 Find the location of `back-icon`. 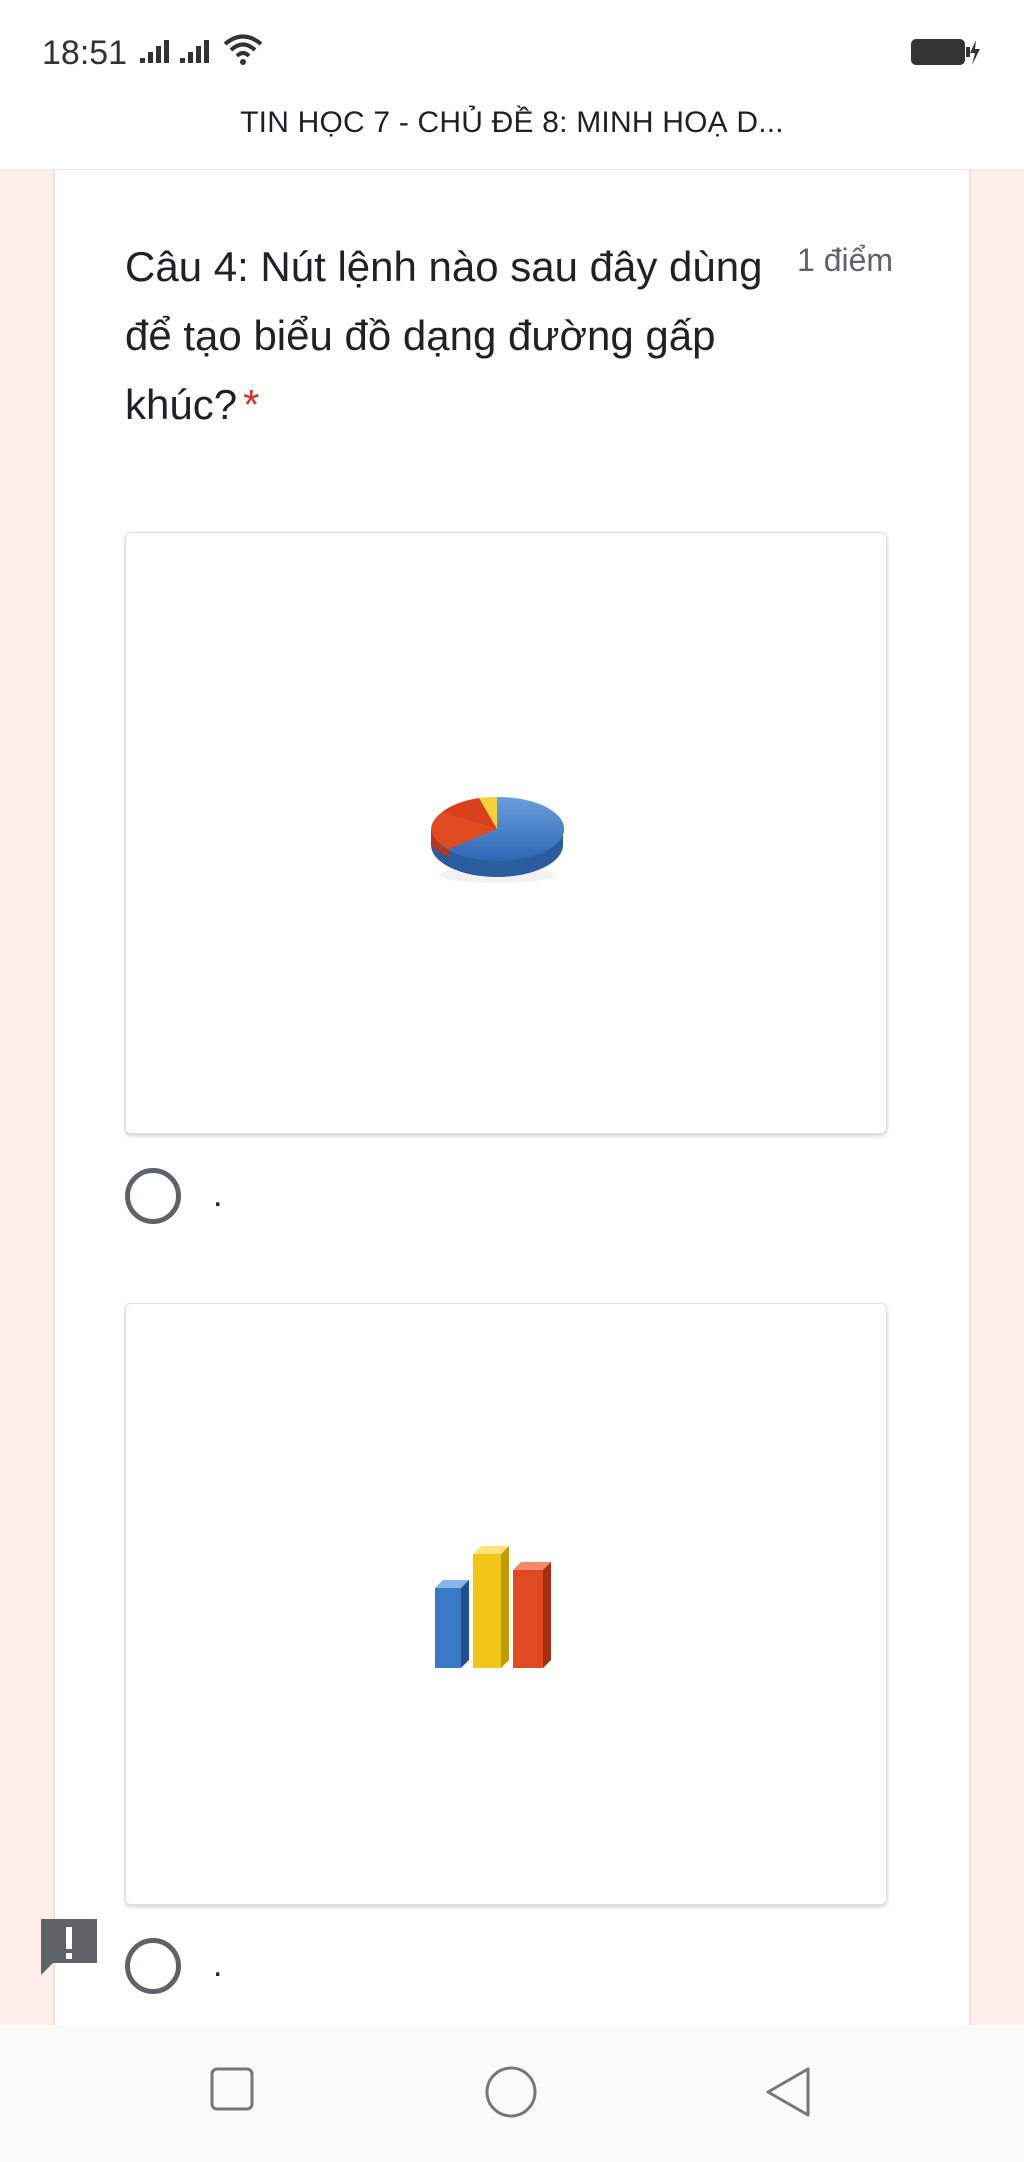

back-icon is located at coordinates (788, 2094).